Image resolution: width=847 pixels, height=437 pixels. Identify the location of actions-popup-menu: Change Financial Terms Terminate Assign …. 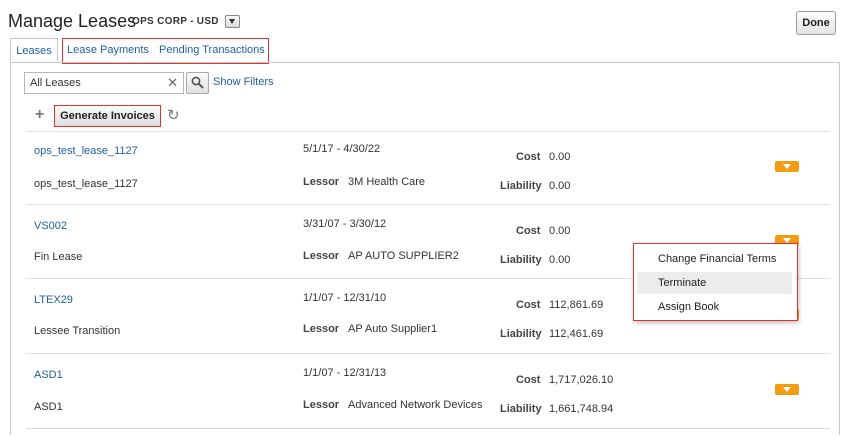
(715, 282).